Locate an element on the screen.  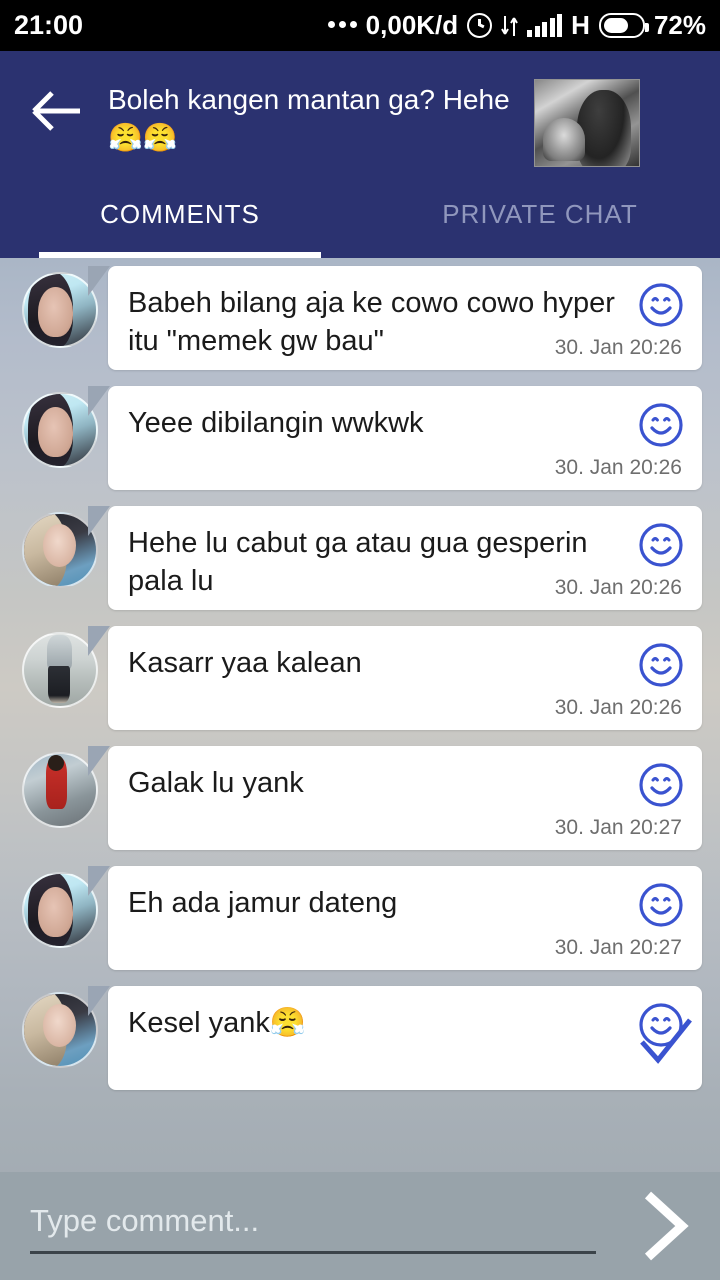
data-rate-label: 0,00K/d is located at coordinates (412, 25).